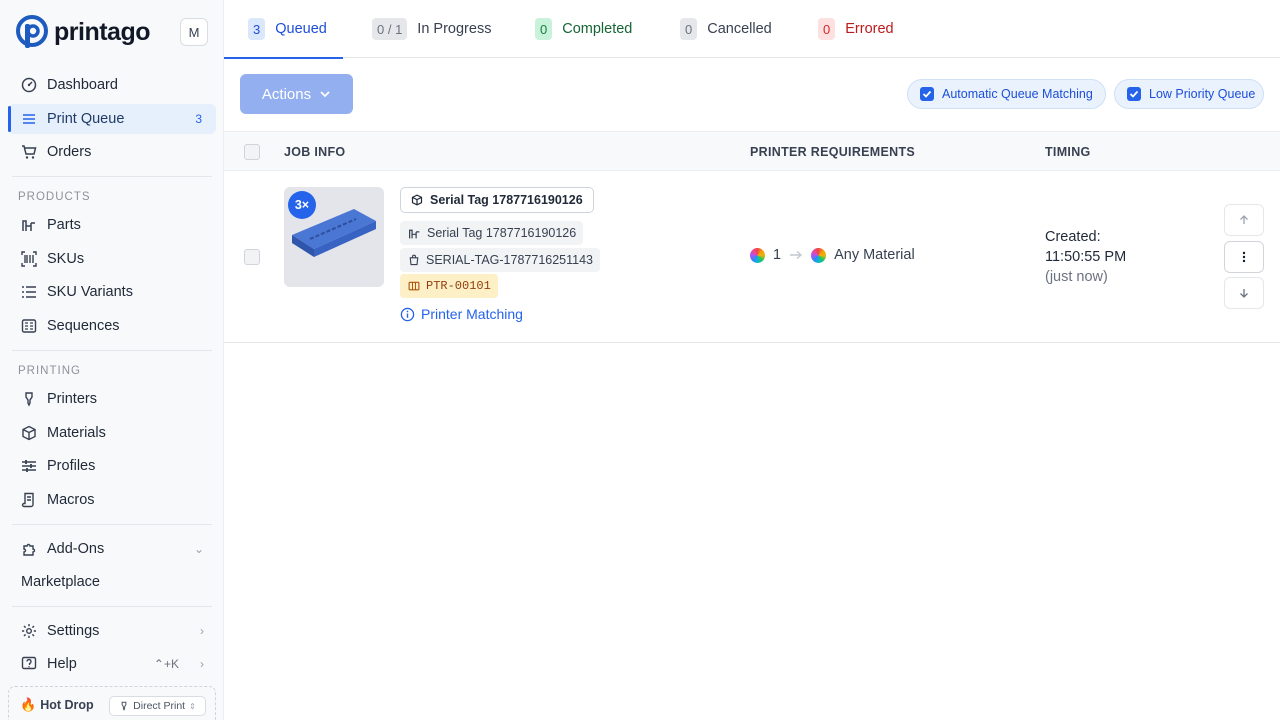  What do you see at coordinates (112, 399) in the screenshot?
I see `sidebar-item-printers: Printers` at bounding box center [112, 399].